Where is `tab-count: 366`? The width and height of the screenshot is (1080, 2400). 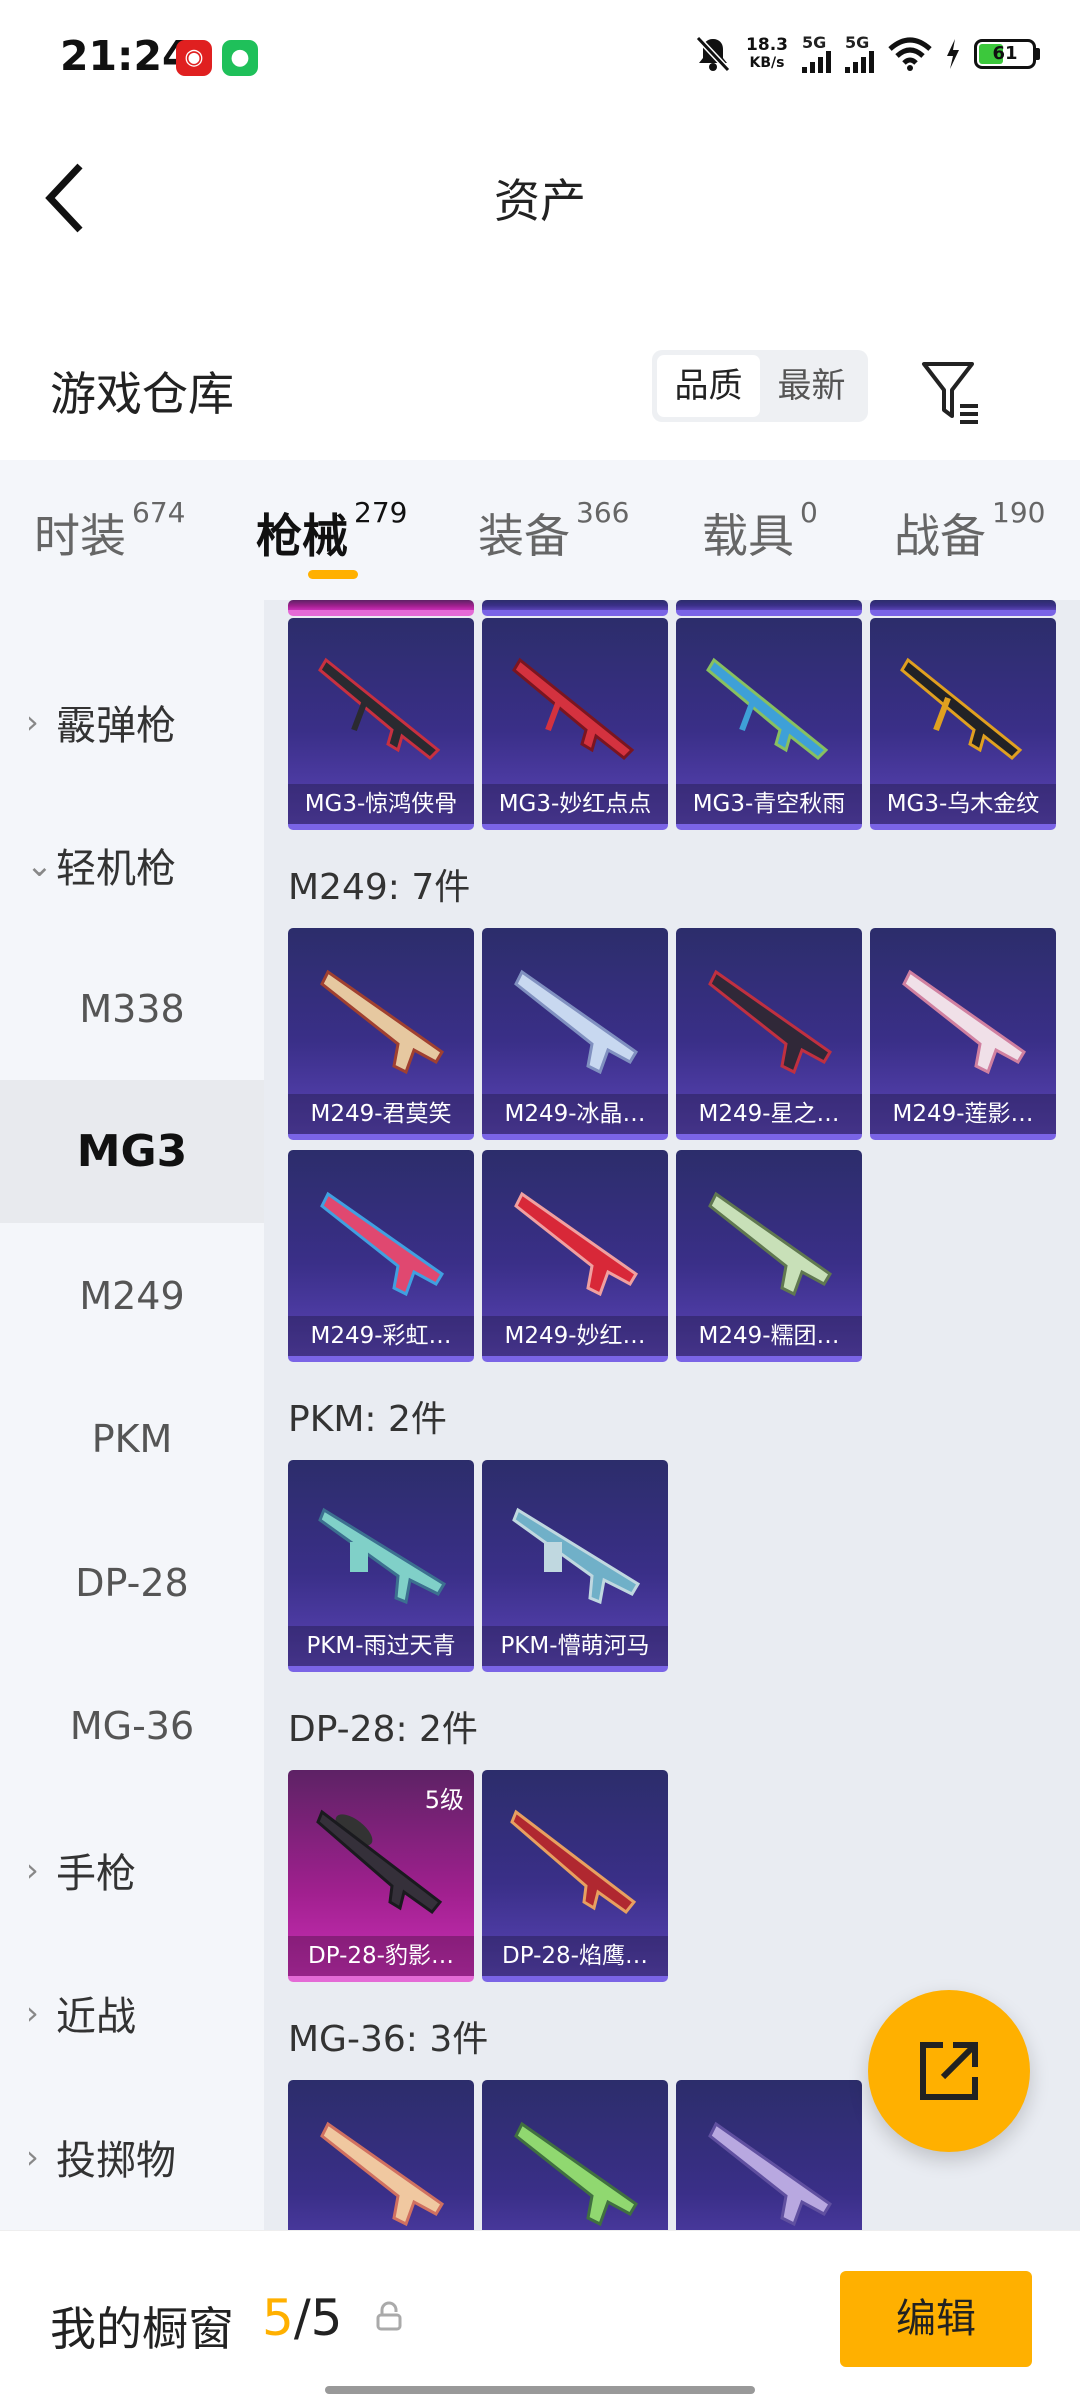 tab-count: 366 is located at coordinates (603, 512).